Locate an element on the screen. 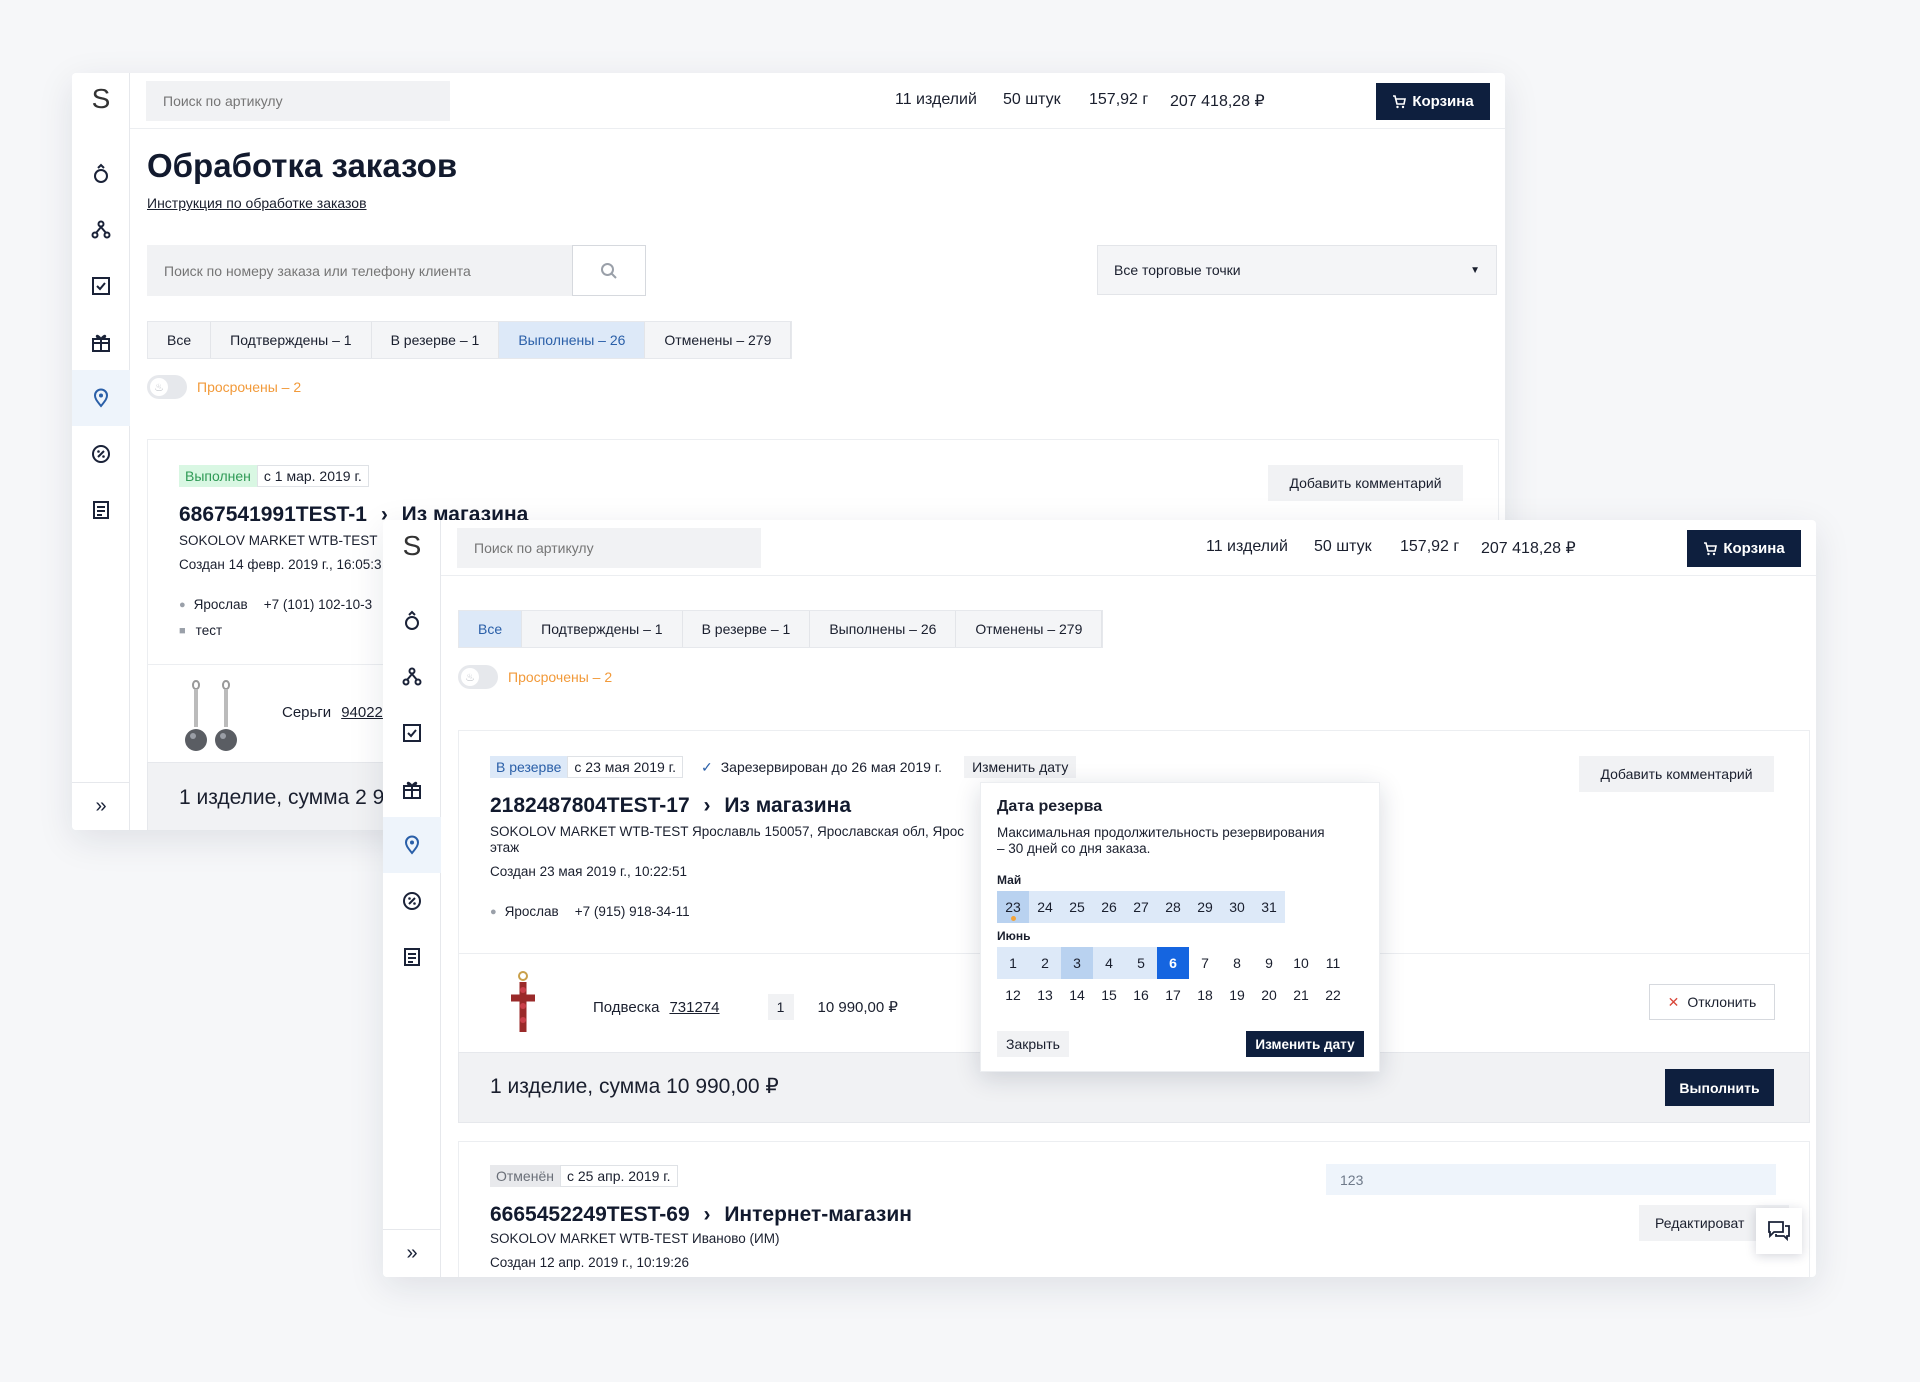 The height and width of the screenshot is (1382, 1920). calendar-june-week2: 12 13 14 15 16 17 18 19 20 21 22 is located at coordinates (1173, 995).